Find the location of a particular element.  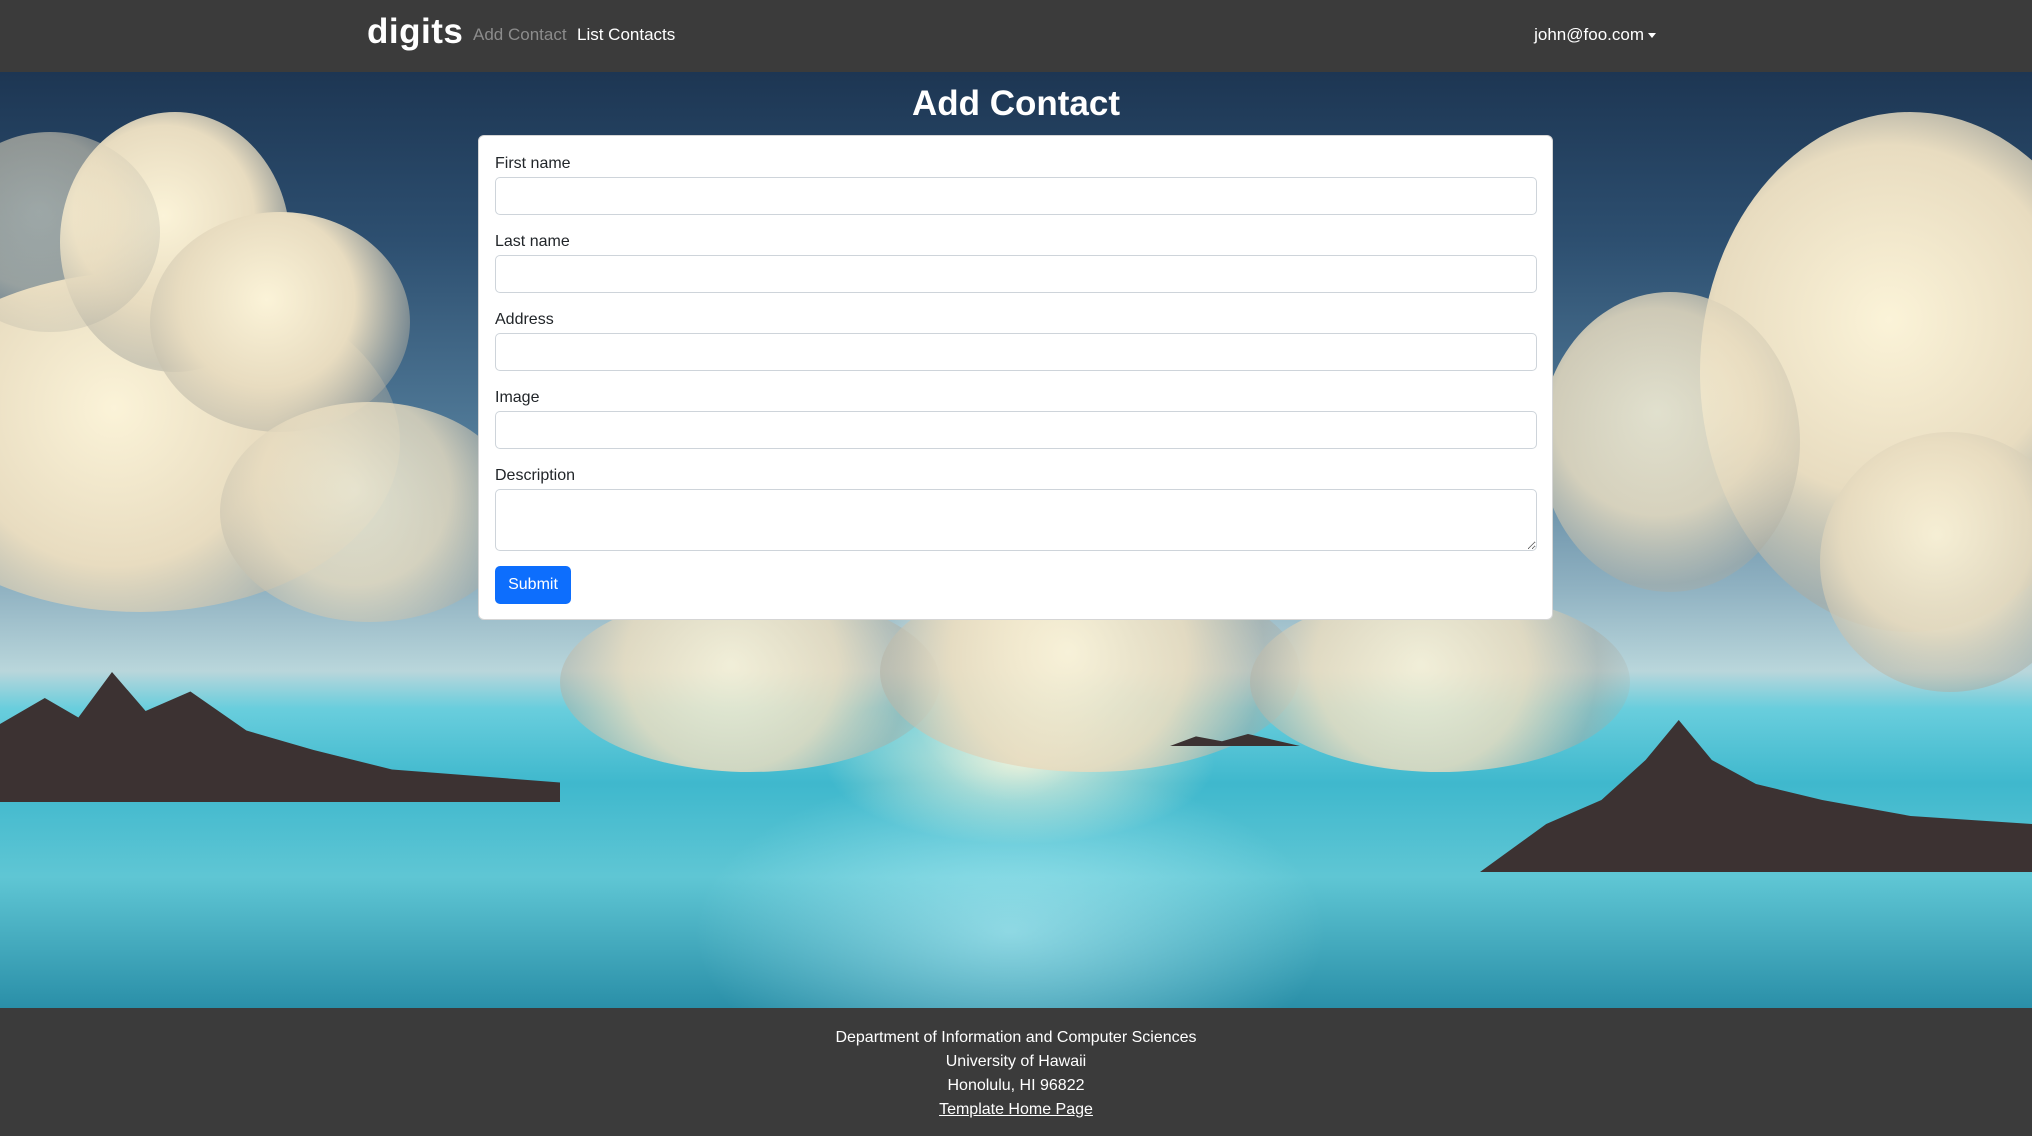

image-field is located at coordinates (1016, 430).